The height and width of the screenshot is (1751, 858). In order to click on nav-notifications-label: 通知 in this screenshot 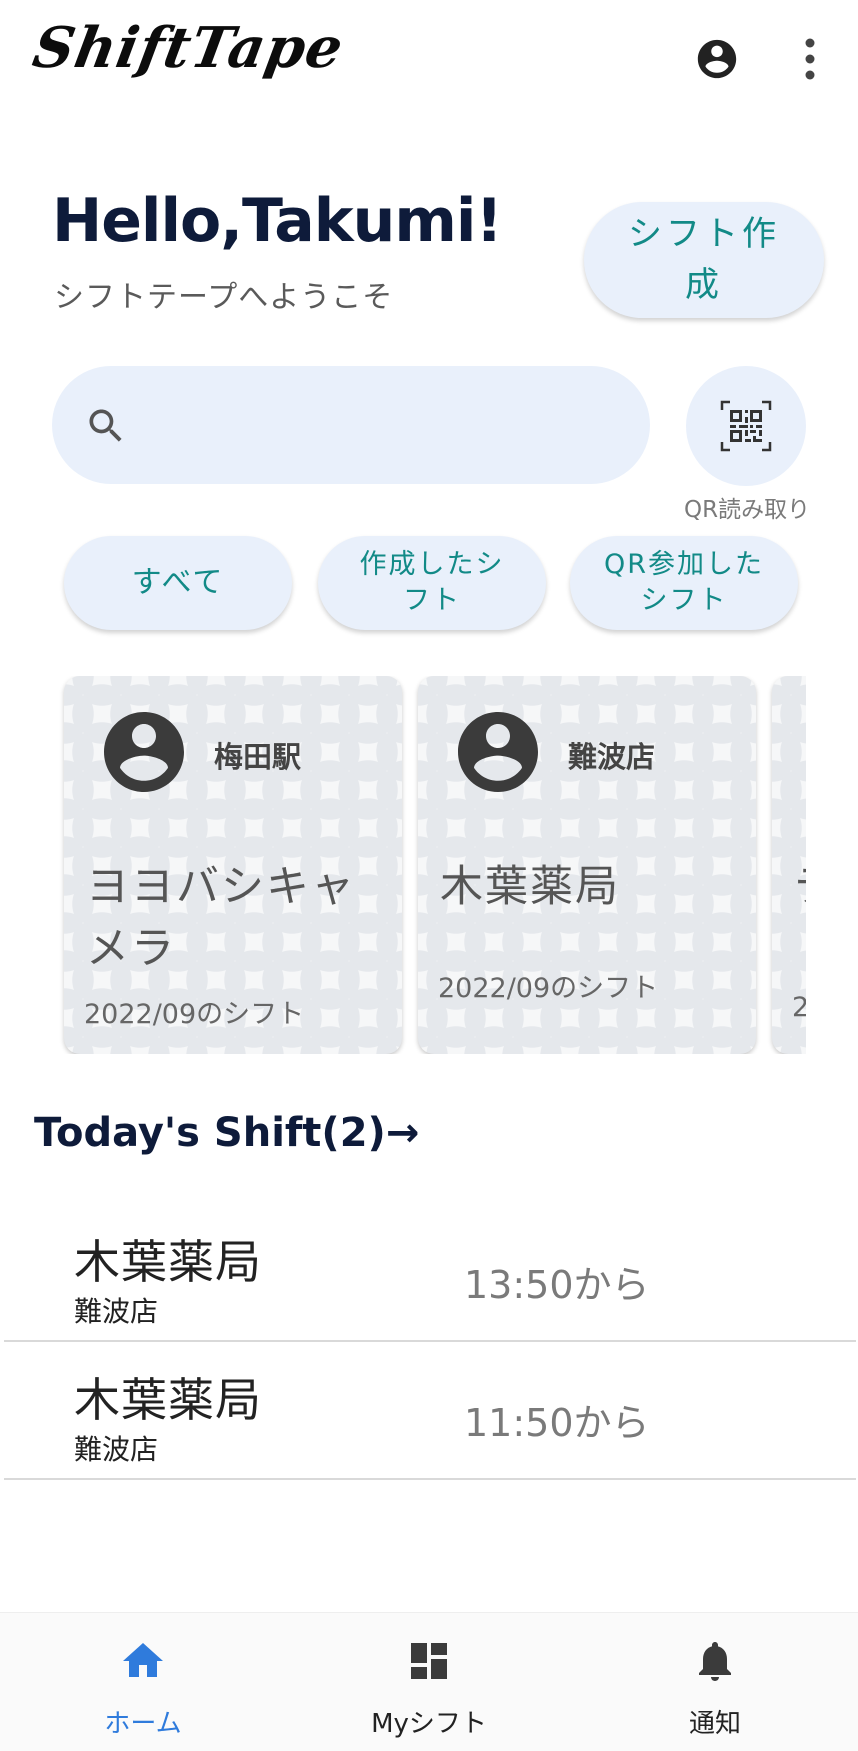, I will do `click(714, 1724)`.